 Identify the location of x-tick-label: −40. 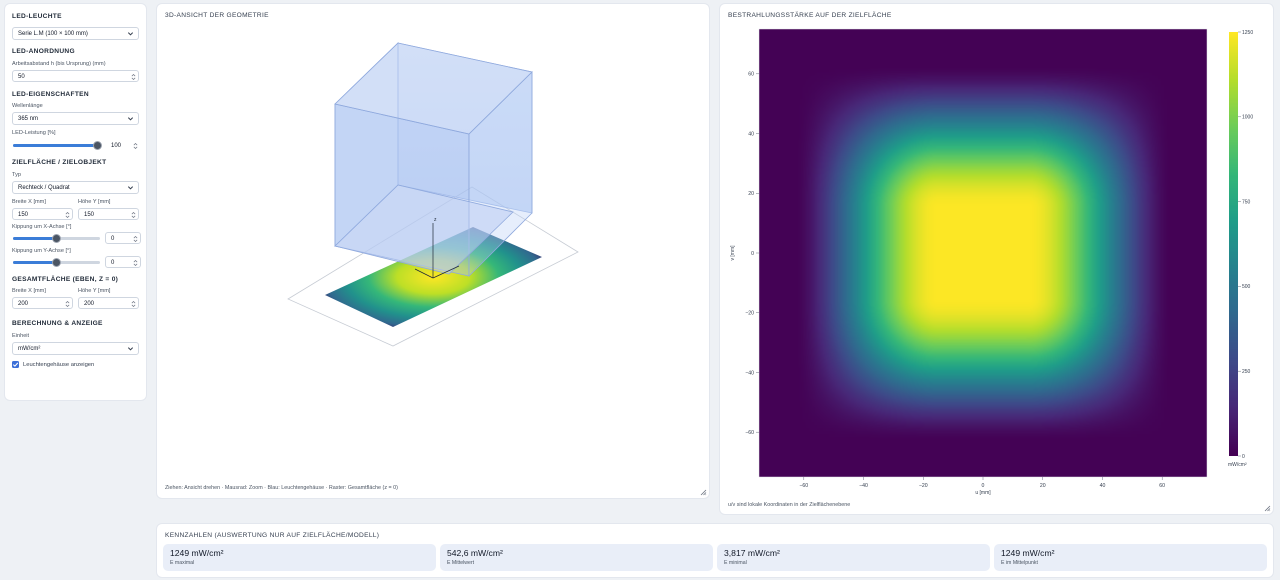
(863, 486).